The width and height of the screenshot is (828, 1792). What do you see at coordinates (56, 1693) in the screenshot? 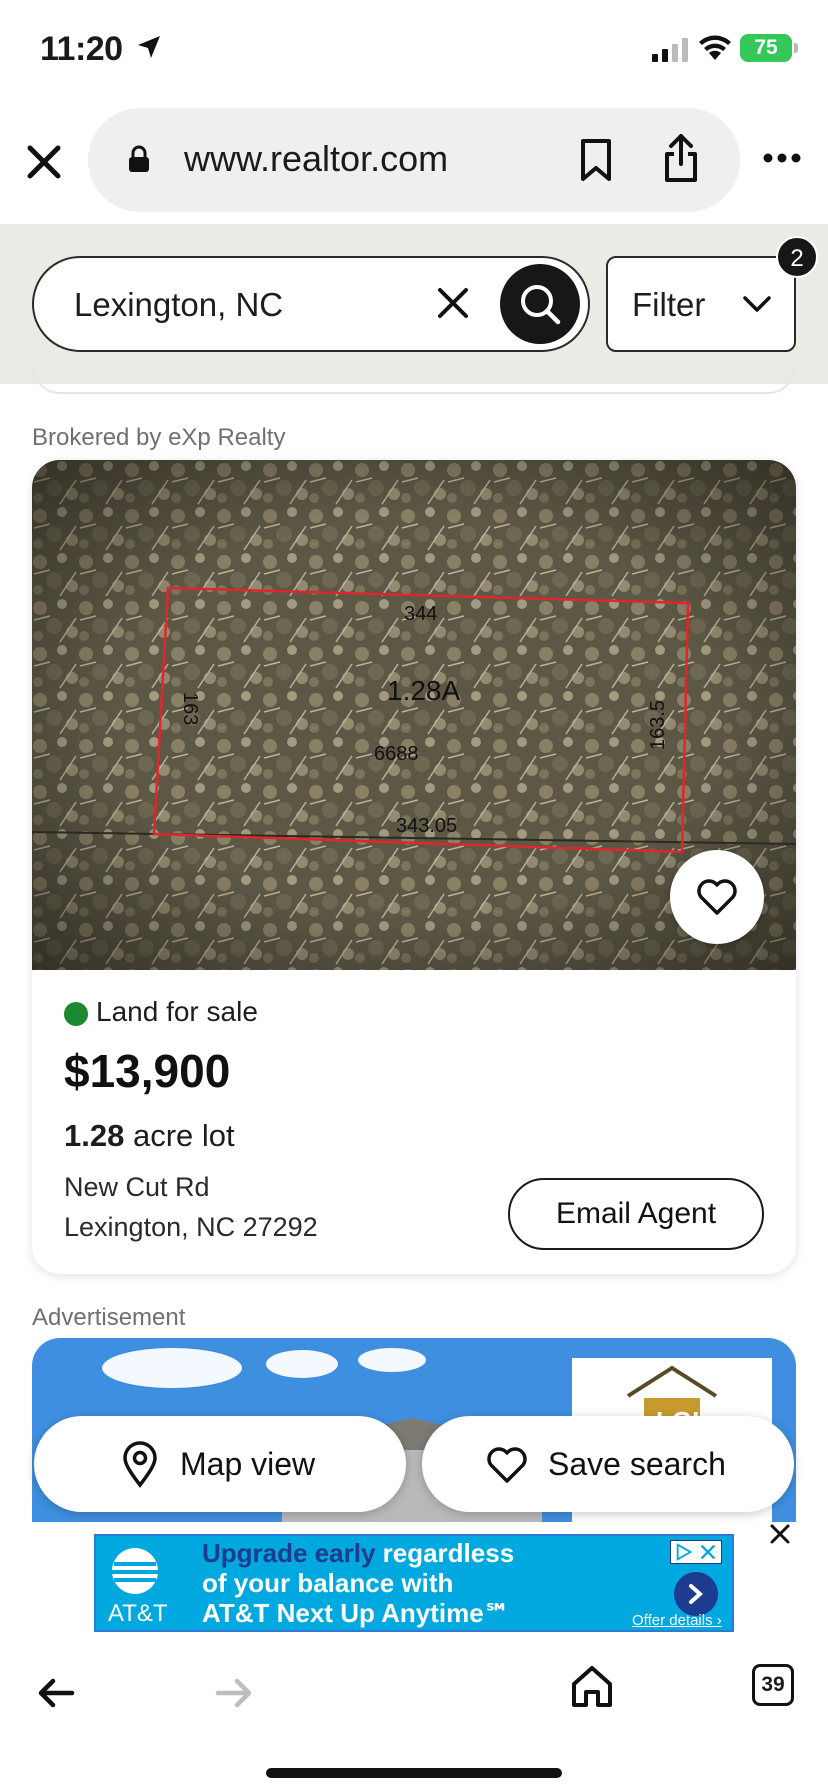
I see `back-arrow-icon` at bounding box center [56, 1693].